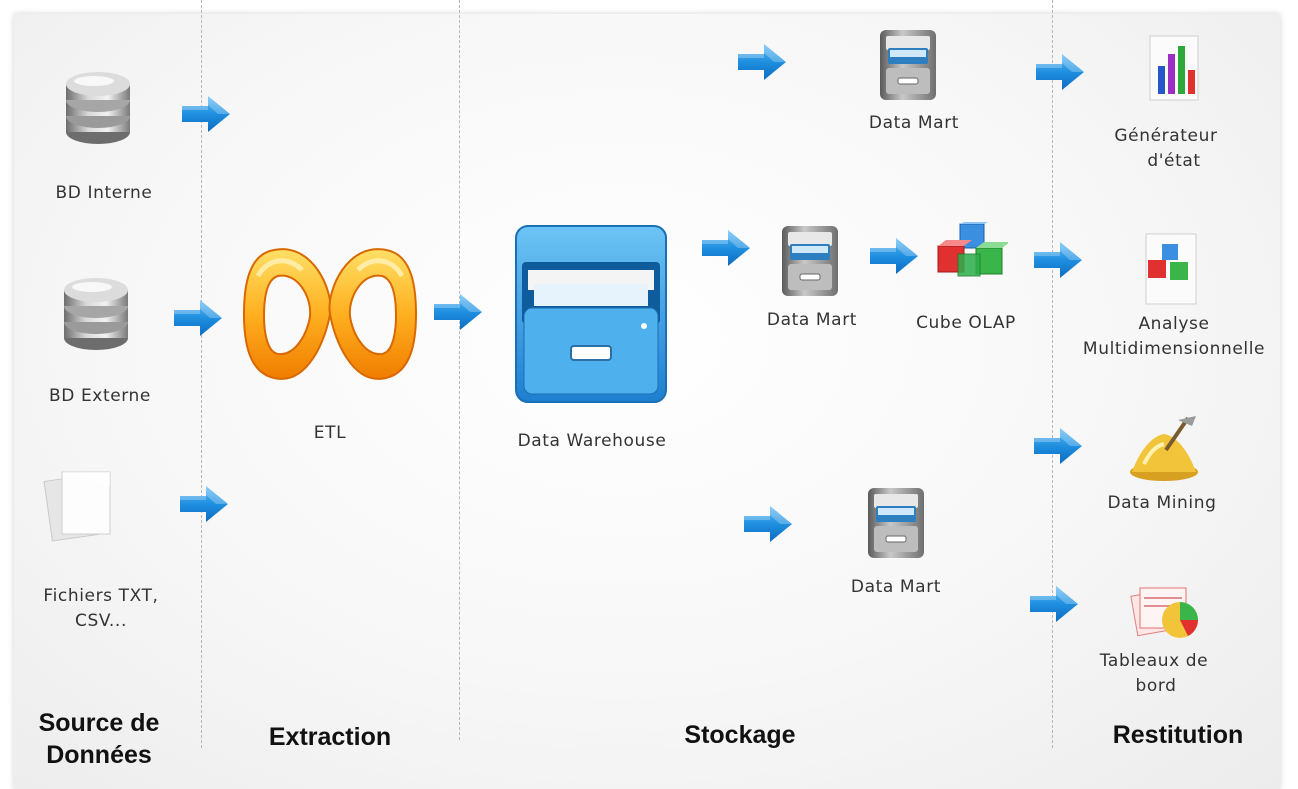 This screenshot has height=789, width=1298. What do you see at coordinates (810, 261) in the screenshot?
I see `datamart-mid-icon` at bounding box center [810, 261].